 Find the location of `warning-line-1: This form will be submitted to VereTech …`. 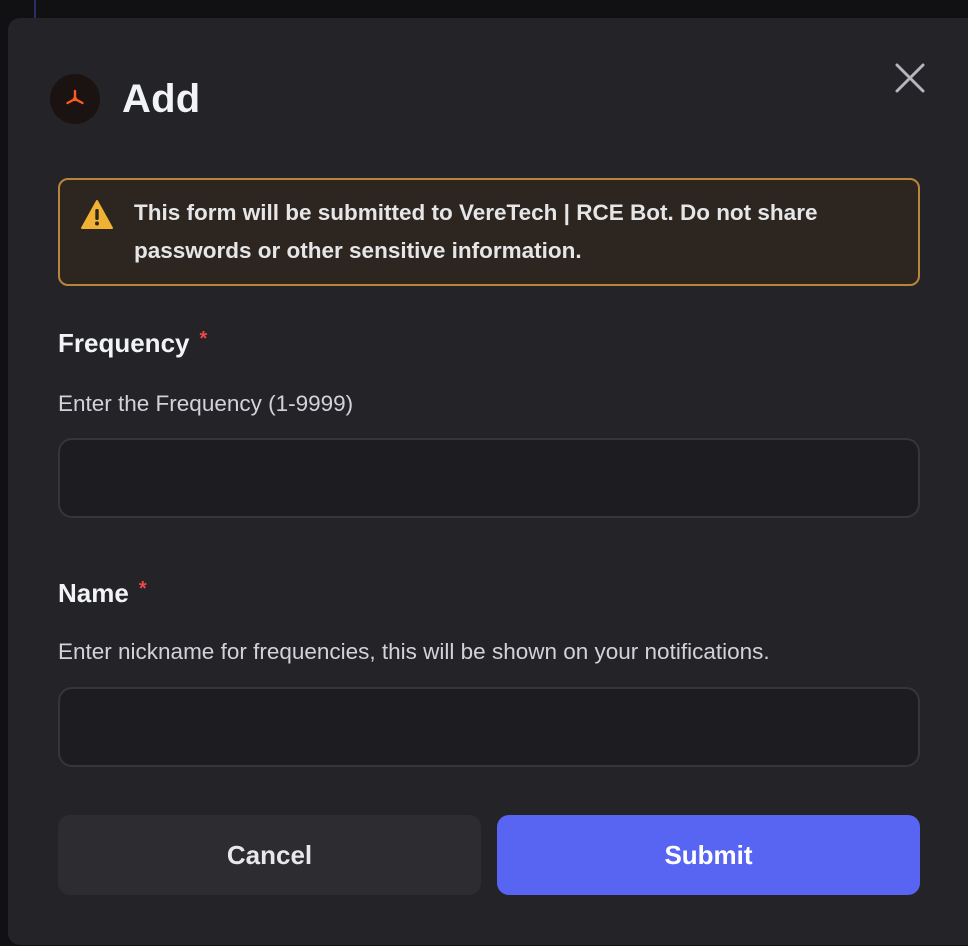

warning-line-1: This form will be submitted to VereTech … is located at coordinates (476, 212).